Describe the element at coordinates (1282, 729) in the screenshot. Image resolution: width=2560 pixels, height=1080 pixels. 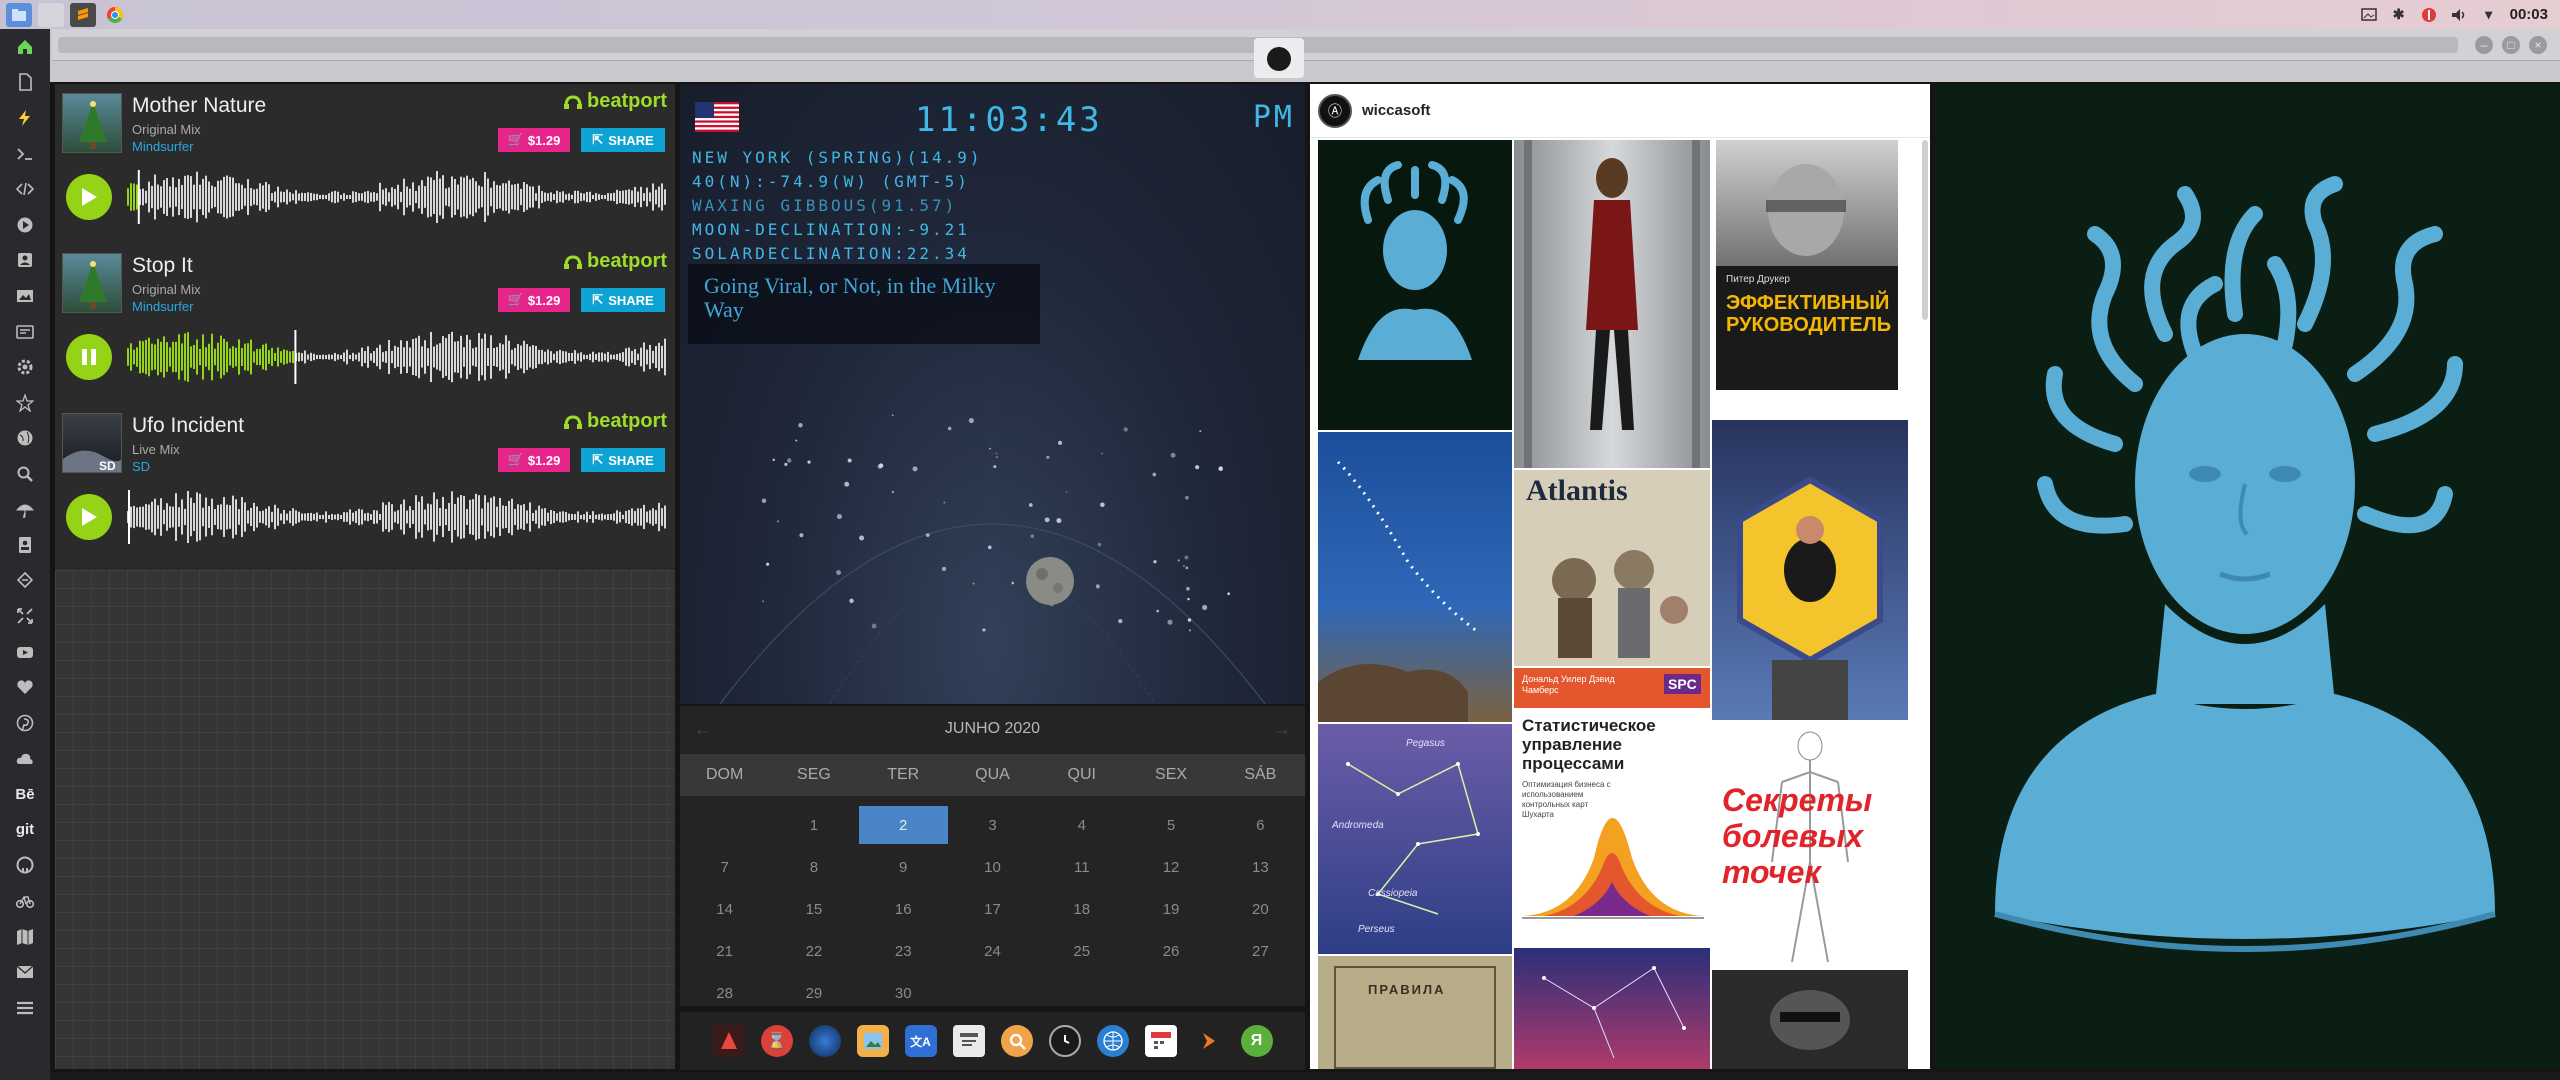
I see `next-month-icon: →` at that location.